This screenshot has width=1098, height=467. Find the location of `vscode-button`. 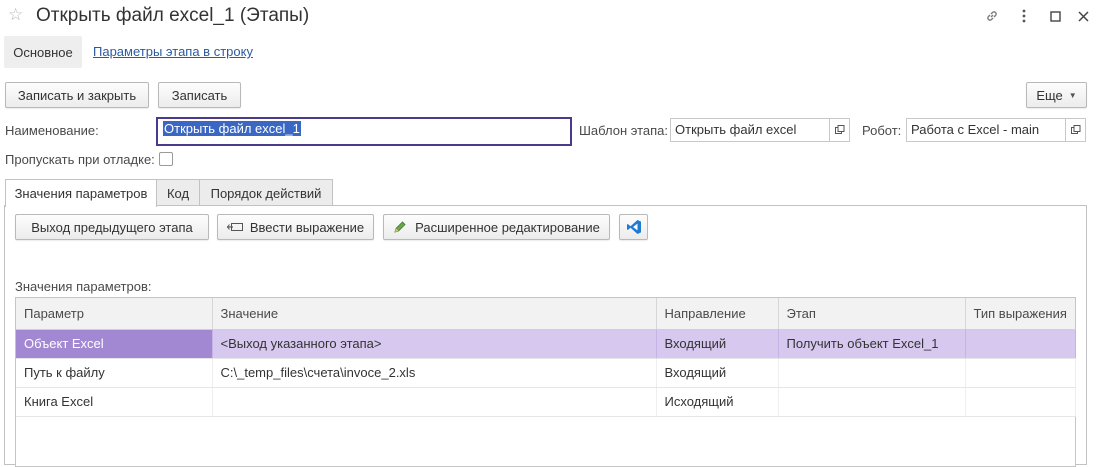

vscode-button is located at coordinates (633, 227).